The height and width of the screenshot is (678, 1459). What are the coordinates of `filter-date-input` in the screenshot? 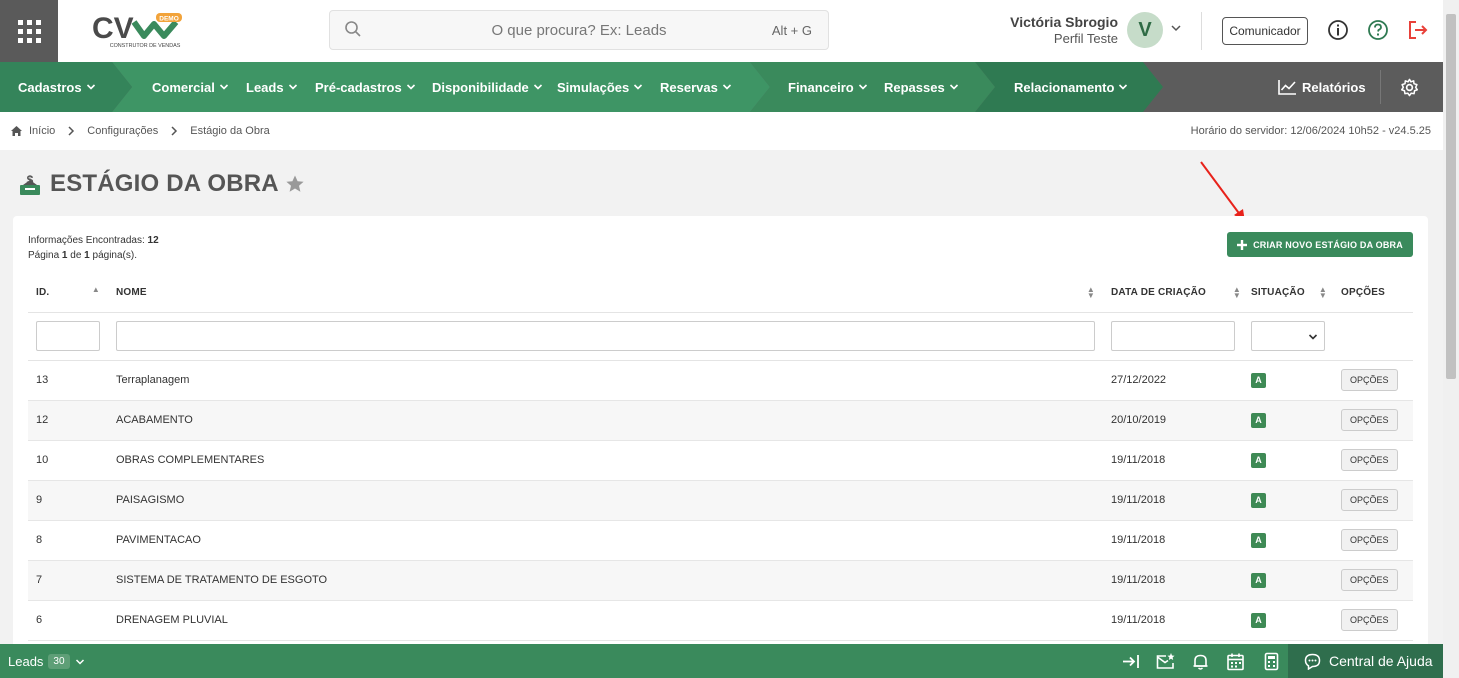 It's located at (1173, 336).